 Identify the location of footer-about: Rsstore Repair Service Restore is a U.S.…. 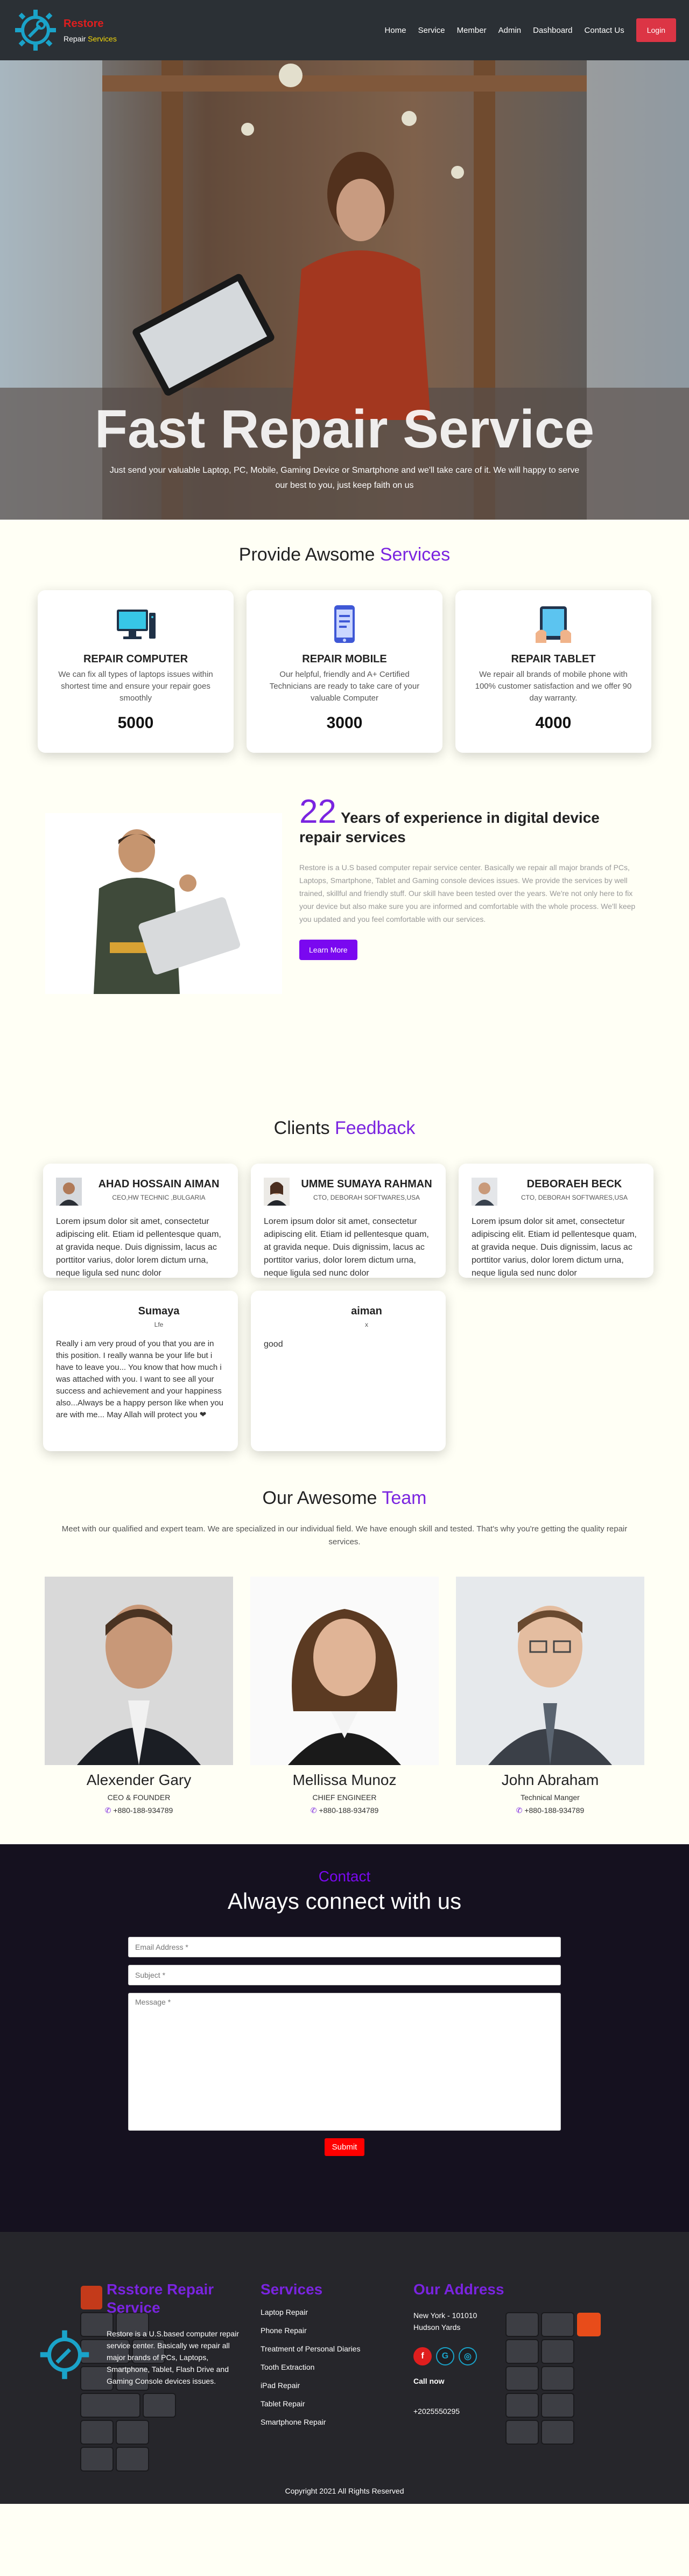
(175, 2333).